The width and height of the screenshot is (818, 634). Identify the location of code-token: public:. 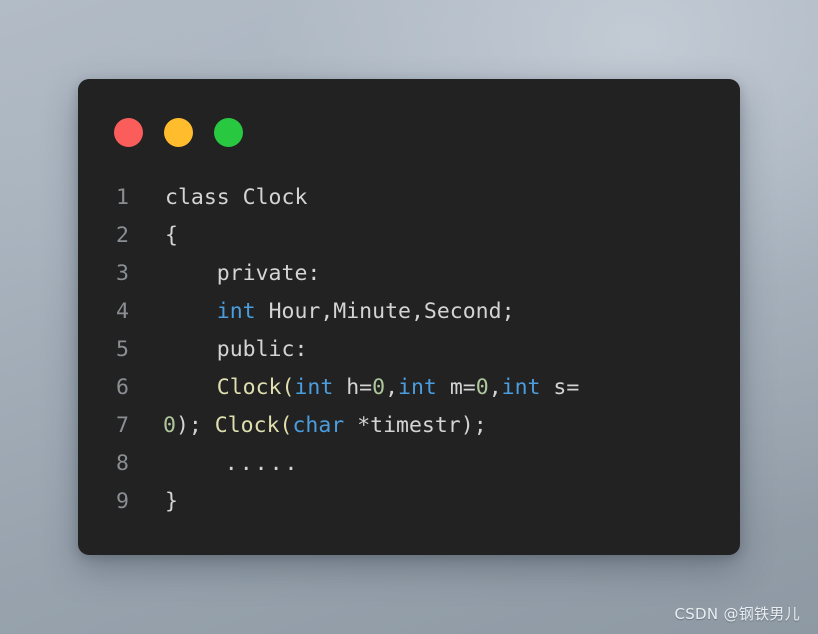
(236, 349).